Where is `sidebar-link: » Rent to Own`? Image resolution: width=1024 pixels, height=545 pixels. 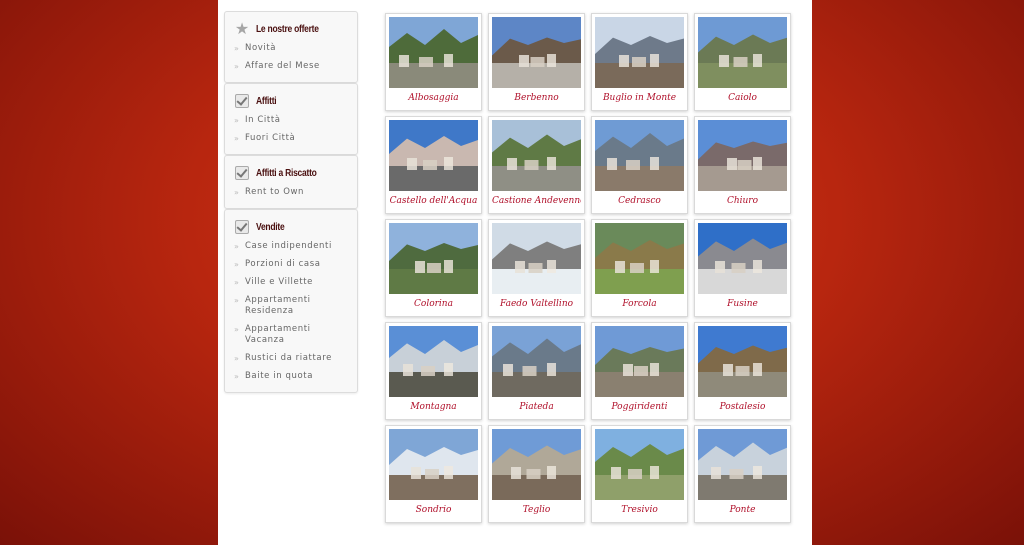 sidebar-link: » Rent to Own is located at coordinates (292, 193).